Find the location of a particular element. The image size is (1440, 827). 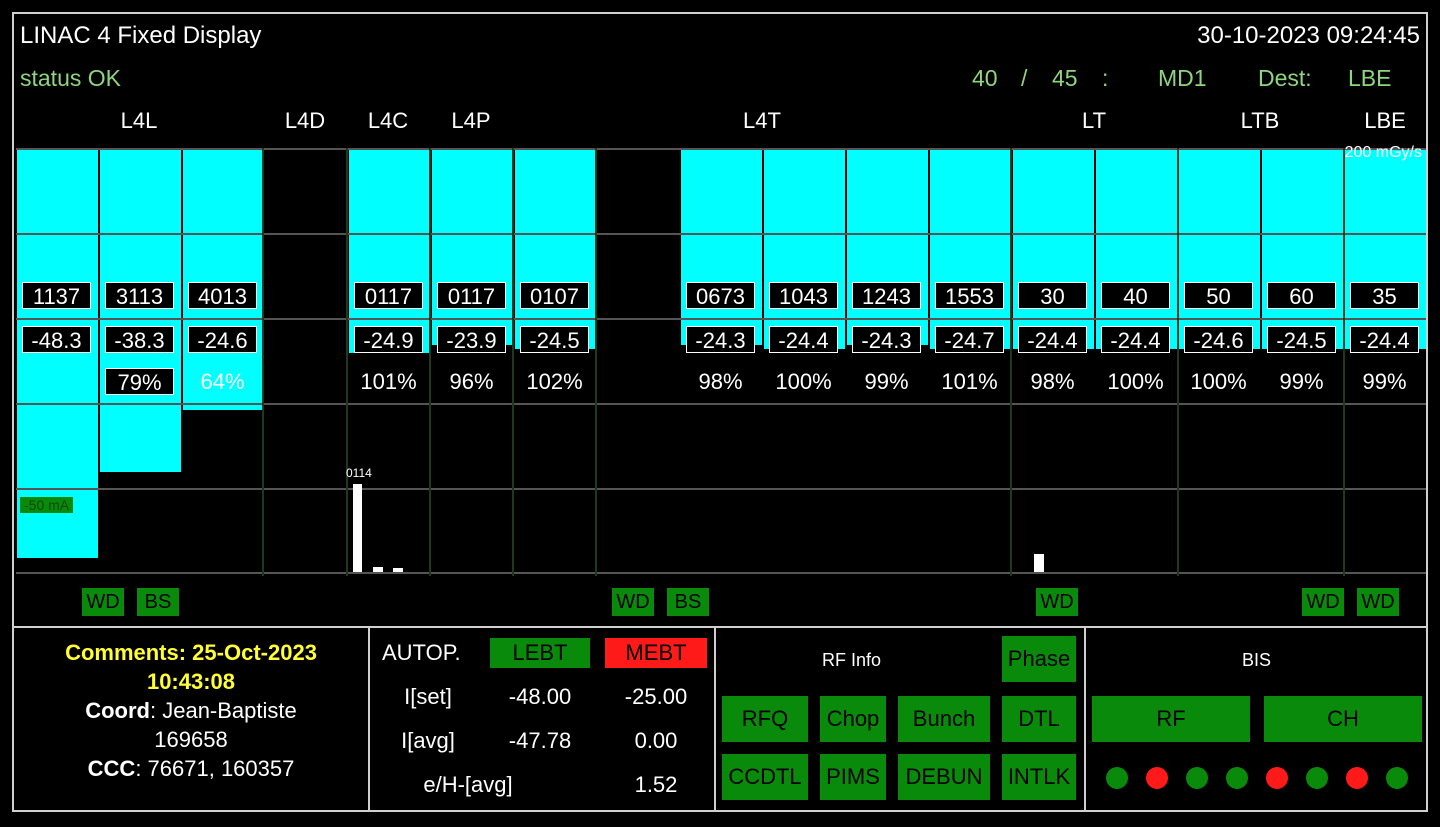

chop-button: Chop is located at coordinates (853, 719).